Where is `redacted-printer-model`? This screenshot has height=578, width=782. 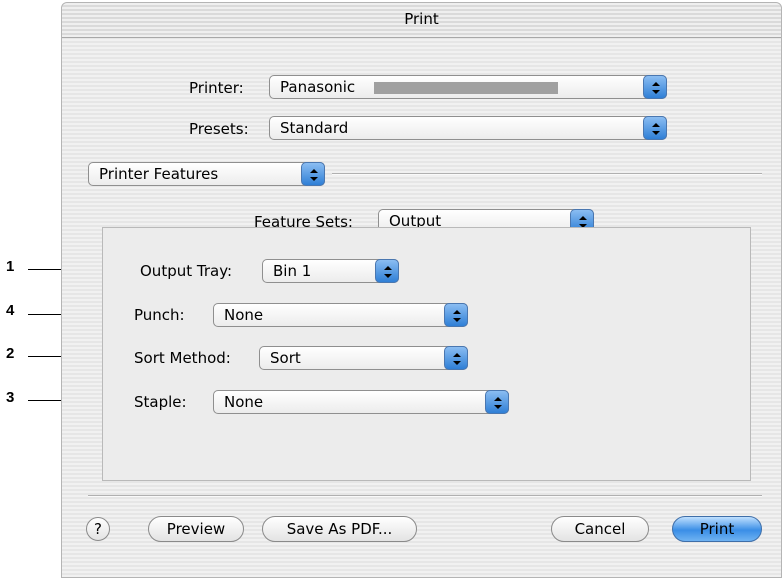
redacted-printer-model is located at coordinates (466, 88).